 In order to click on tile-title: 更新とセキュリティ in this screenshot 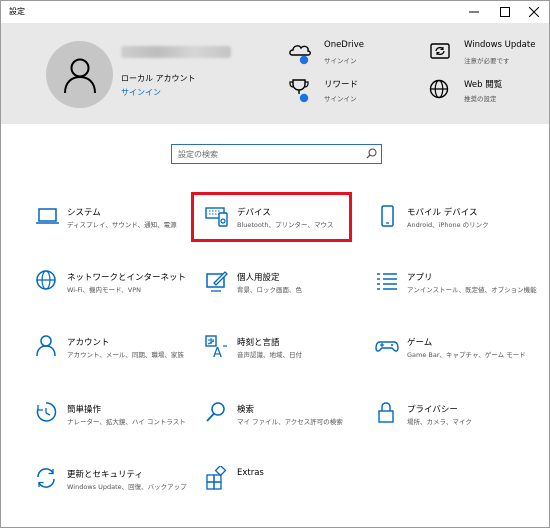, I will do `click(105, 475)`.